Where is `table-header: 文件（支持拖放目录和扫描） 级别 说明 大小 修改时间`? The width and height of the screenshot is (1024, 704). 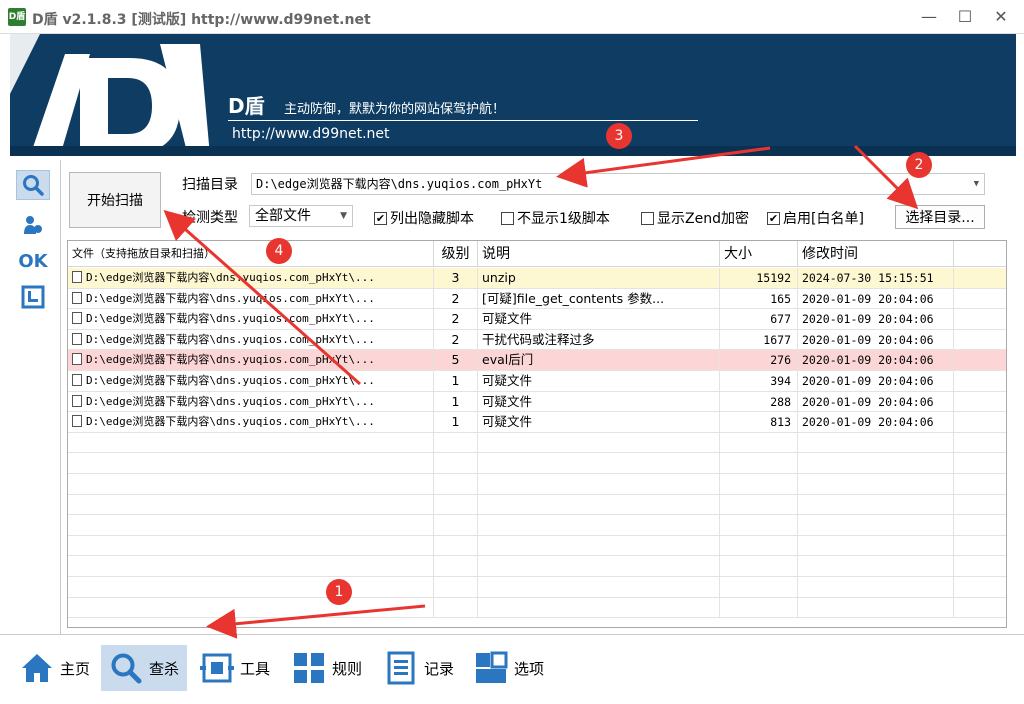 table-header: 文件（支持拖放目录和扫描） 级别 说明 大小 修改时间 is located at coordinates (537, 254).